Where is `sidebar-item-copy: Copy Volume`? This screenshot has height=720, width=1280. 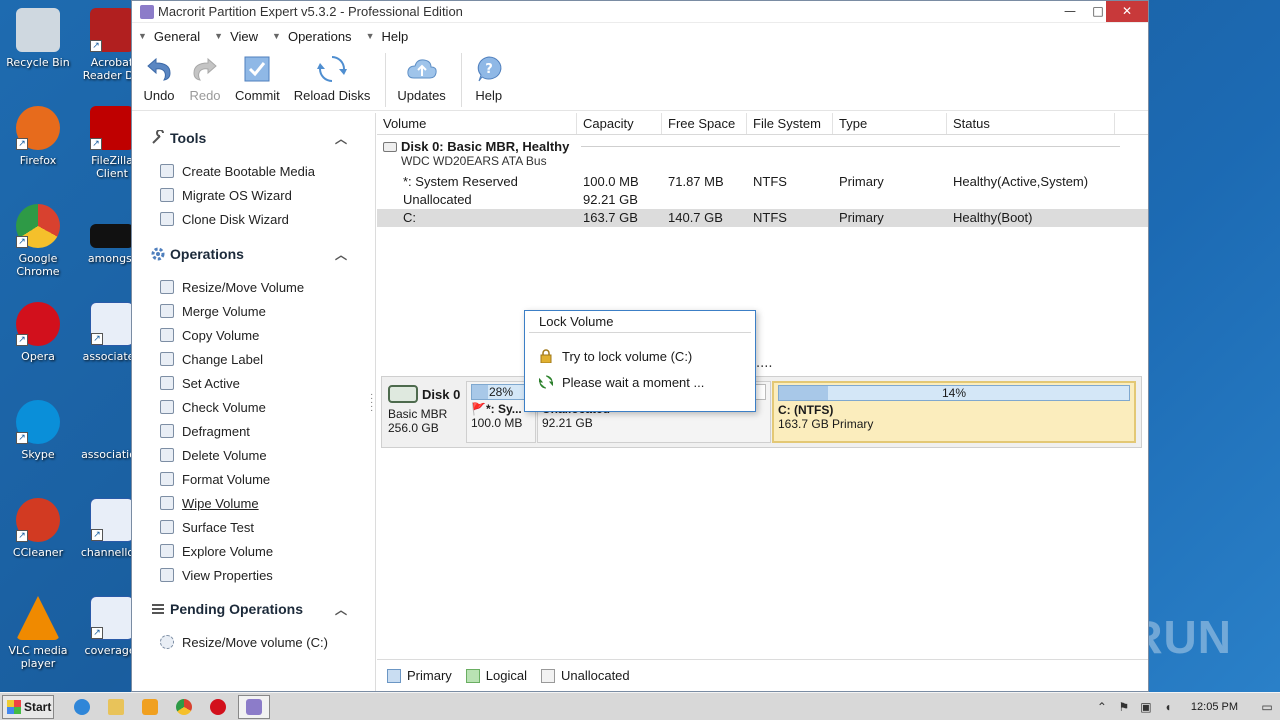 sidebar-item-copy: Copy Volume is located at coordinates (253, 335).